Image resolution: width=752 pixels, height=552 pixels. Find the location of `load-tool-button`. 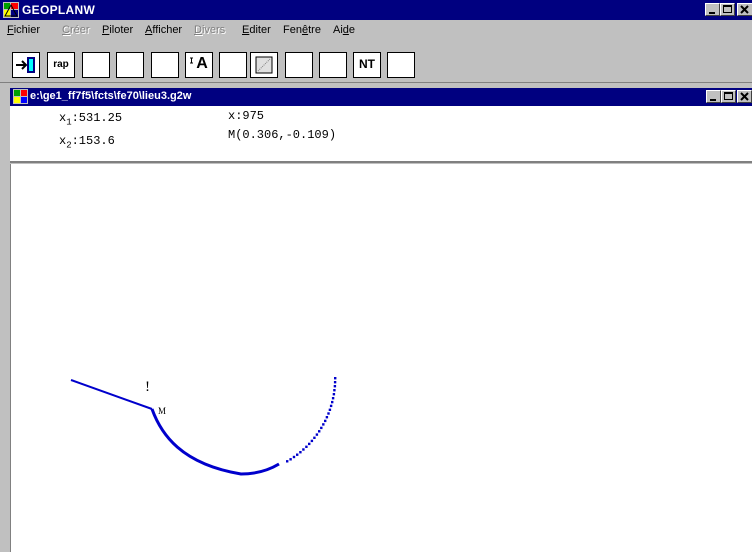

load-tool-button is located at coordinates (26, 65).